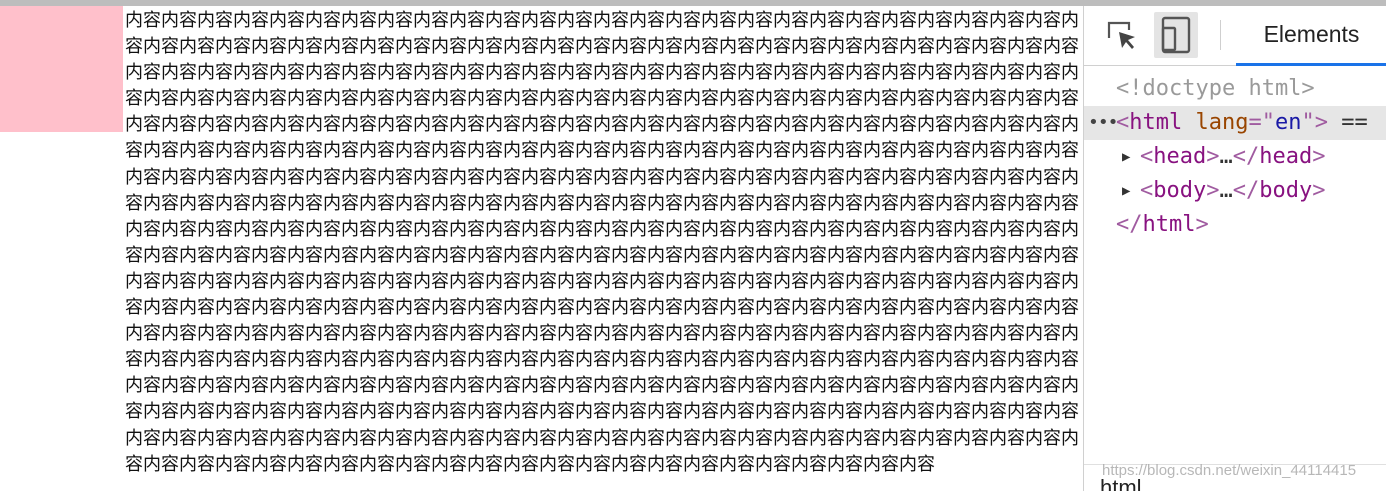  I want to click on inspect-element-button, so click(1122, 35).